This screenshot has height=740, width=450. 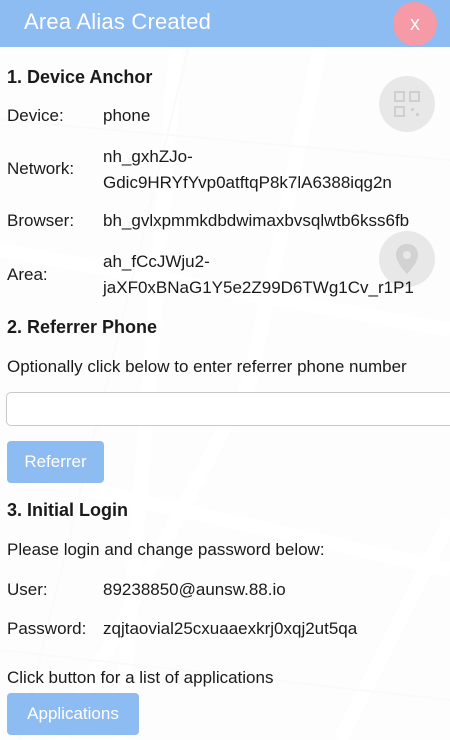 What do you see at coordinates (230, 628) in the screenshot?
I see `password-value: zqjtaovial25cxuaaexkrj0xqj2ut5qa` at bounding box center [230, 628].